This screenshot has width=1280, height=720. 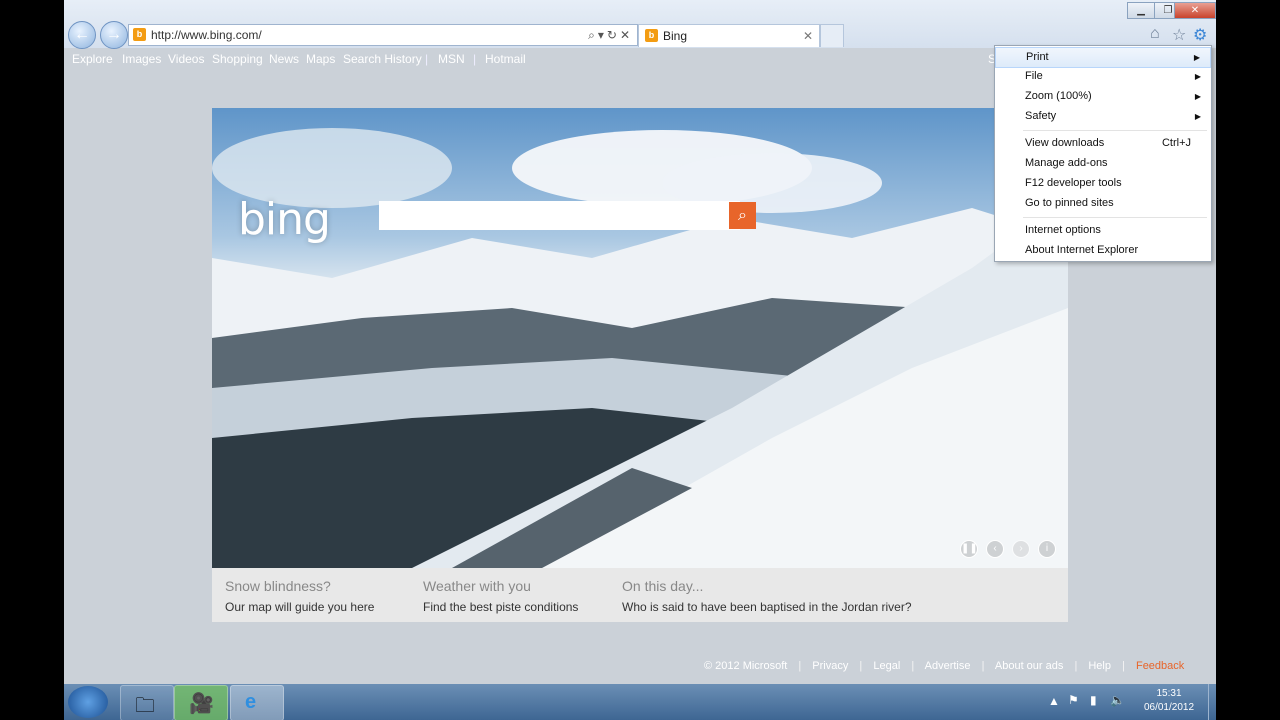 I want to click on menu-item-about-ie: About Internet Explorer, so click(x=1103, y=250).